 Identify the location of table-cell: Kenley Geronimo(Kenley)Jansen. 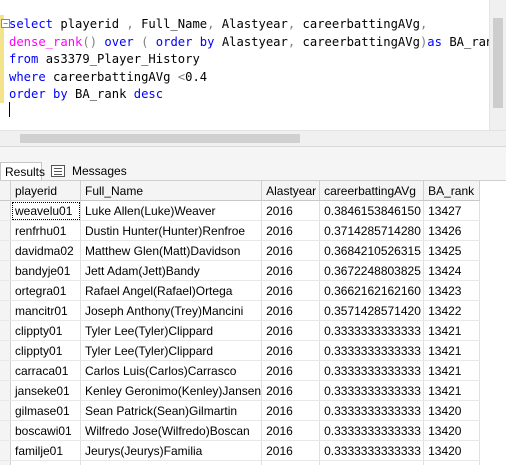
(171, 391).